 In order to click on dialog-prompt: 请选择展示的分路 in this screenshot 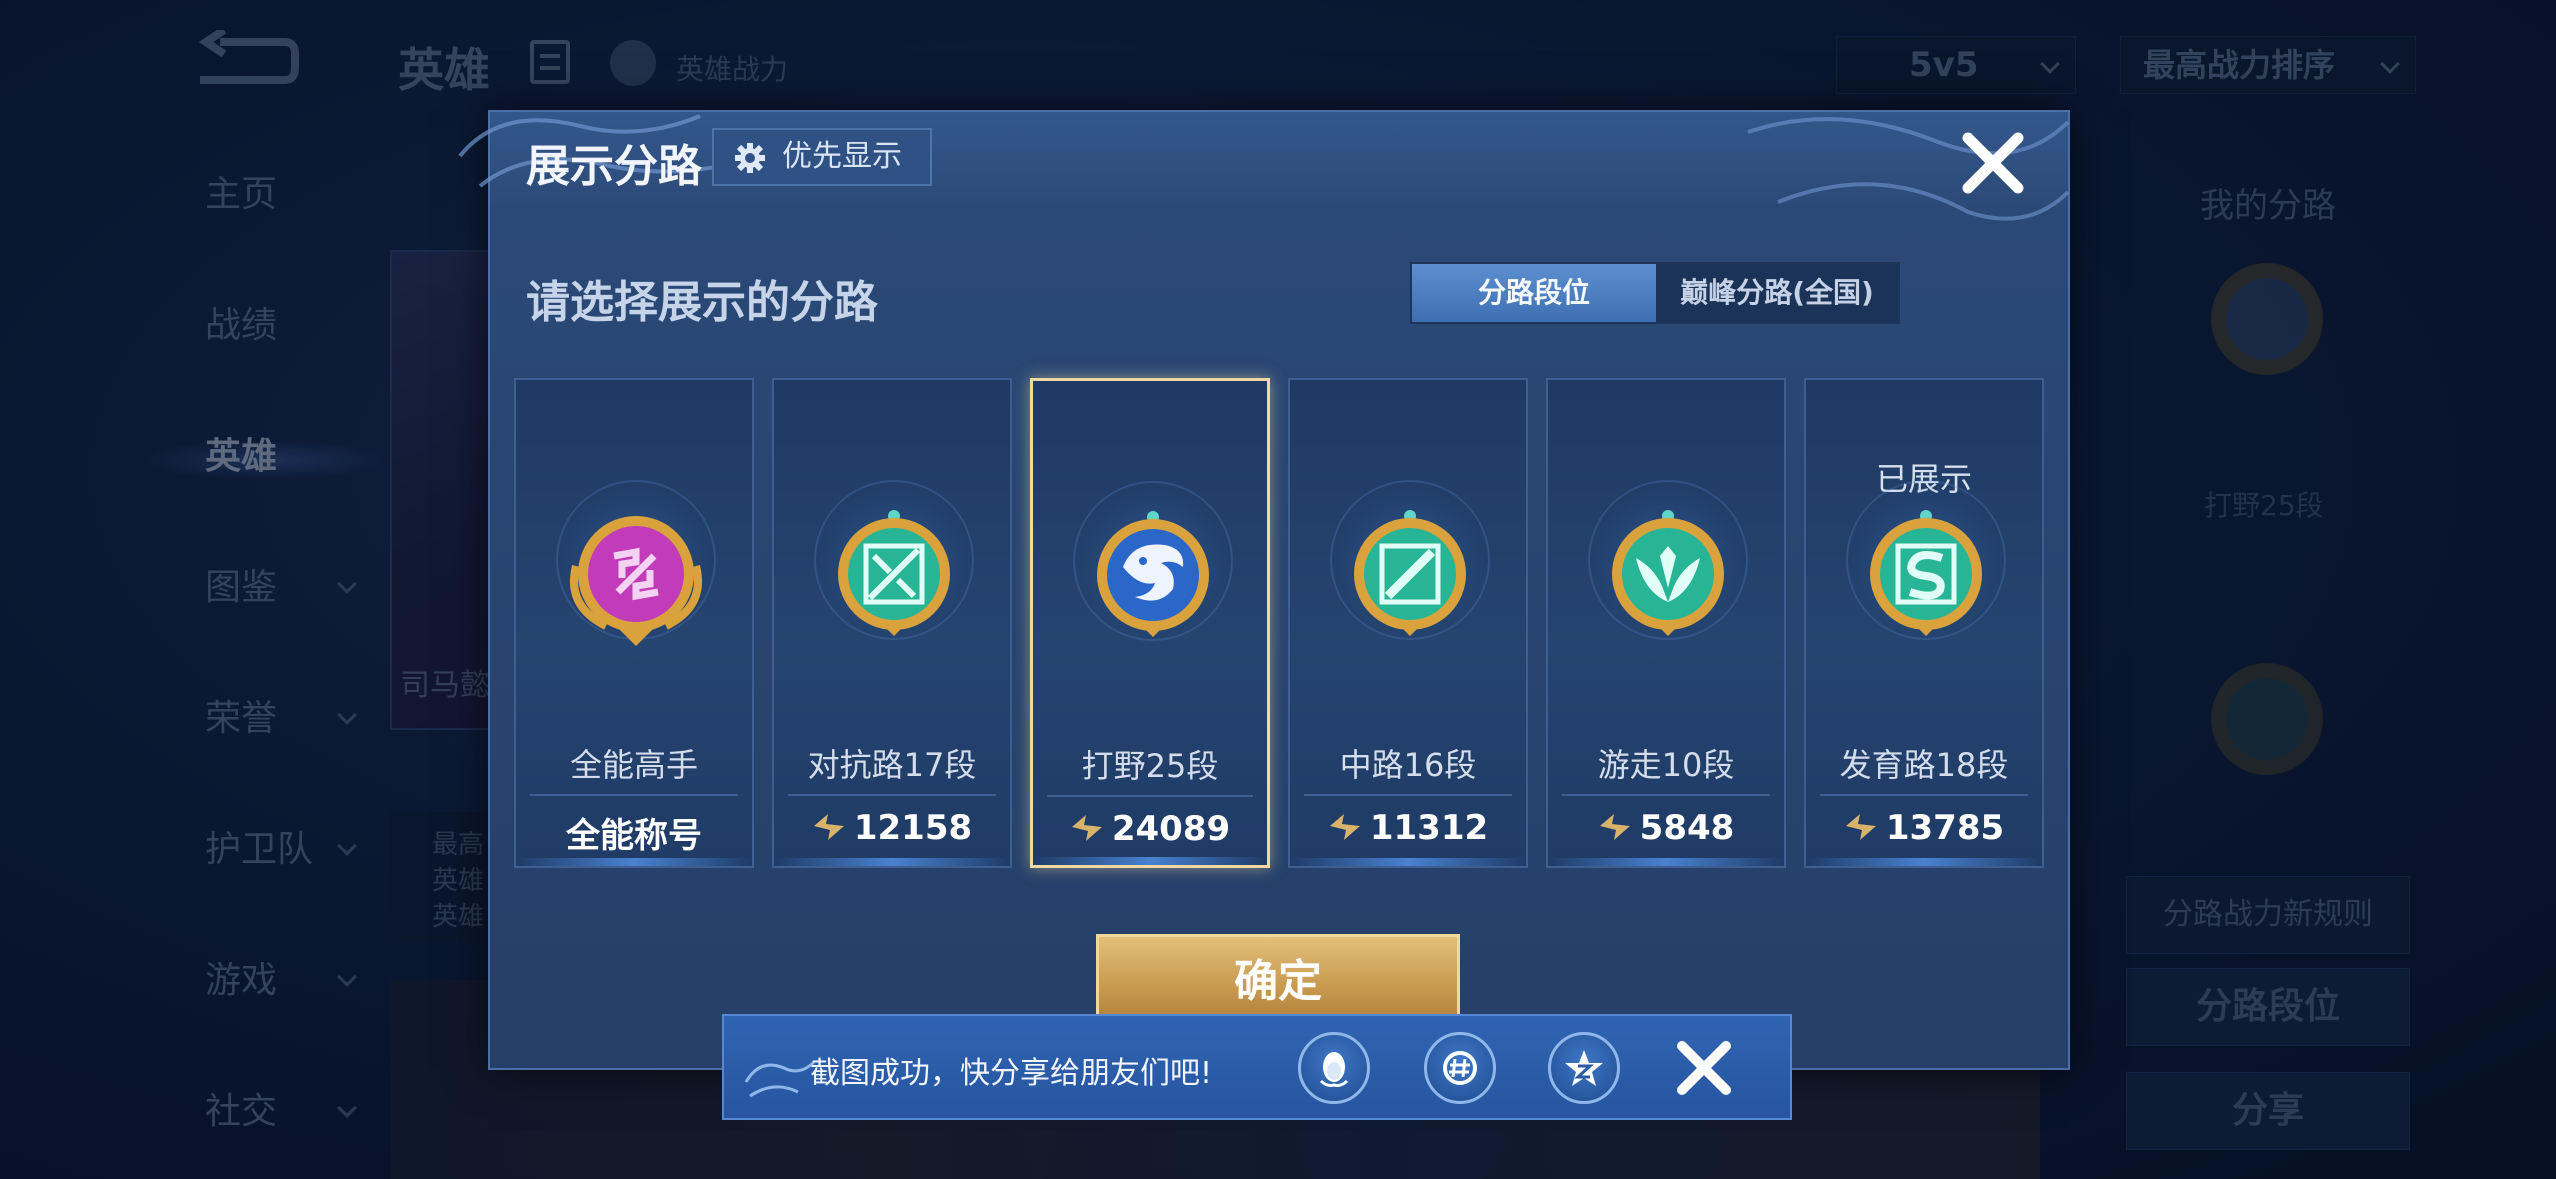, I will do `click(702, 302)`.